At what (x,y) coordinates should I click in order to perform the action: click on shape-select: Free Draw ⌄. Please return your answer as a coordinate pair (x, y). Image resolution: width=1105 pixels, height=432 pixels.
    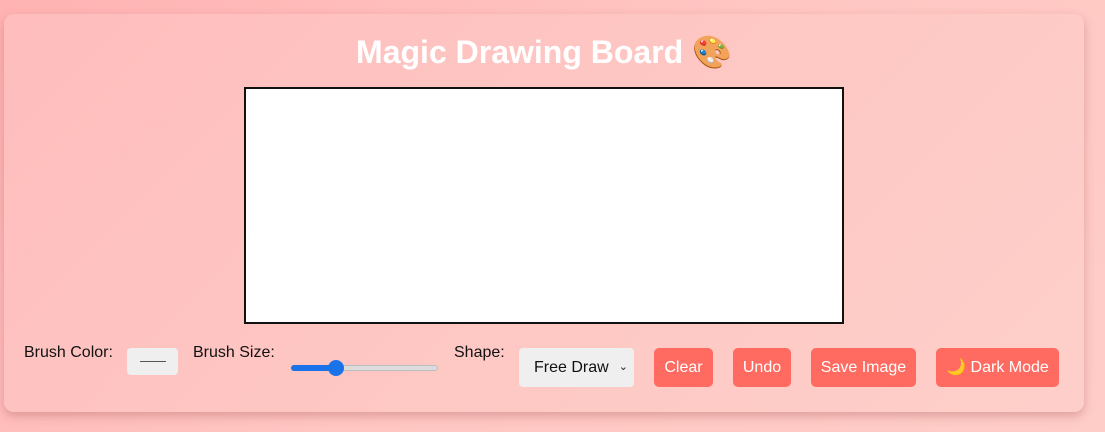
    Looking at the image, I should click on (576, 367).